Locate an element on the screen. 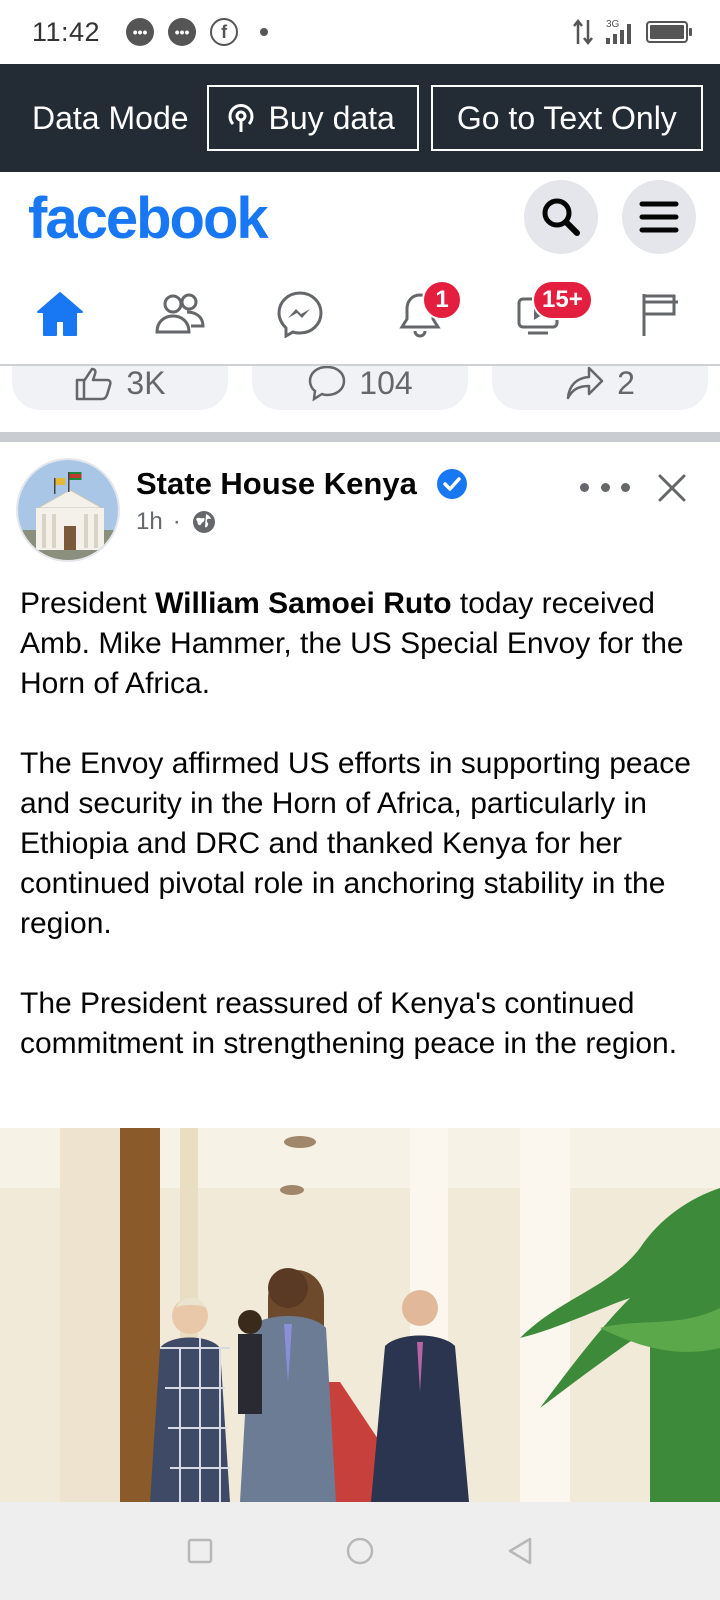 The height and width of the screenshot is (1600, 720). page-avatar is located at coordinates (68, 510).